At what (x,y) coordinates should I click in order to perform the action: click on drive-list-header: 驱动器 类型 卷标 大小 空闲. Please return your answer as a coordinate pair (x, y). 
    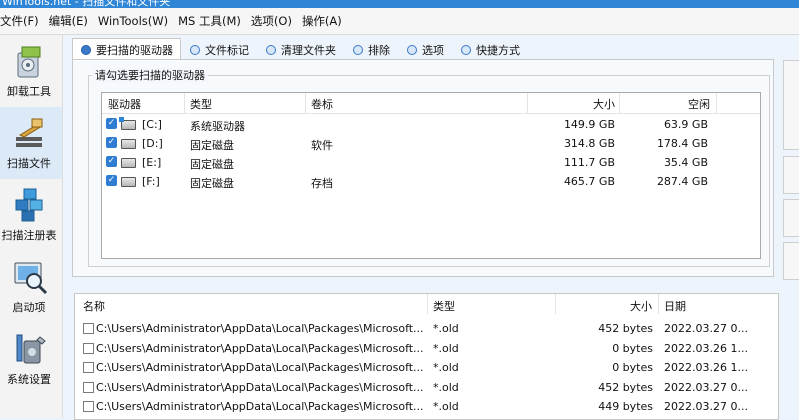
    Looking at the image, I should click on (431, 103).